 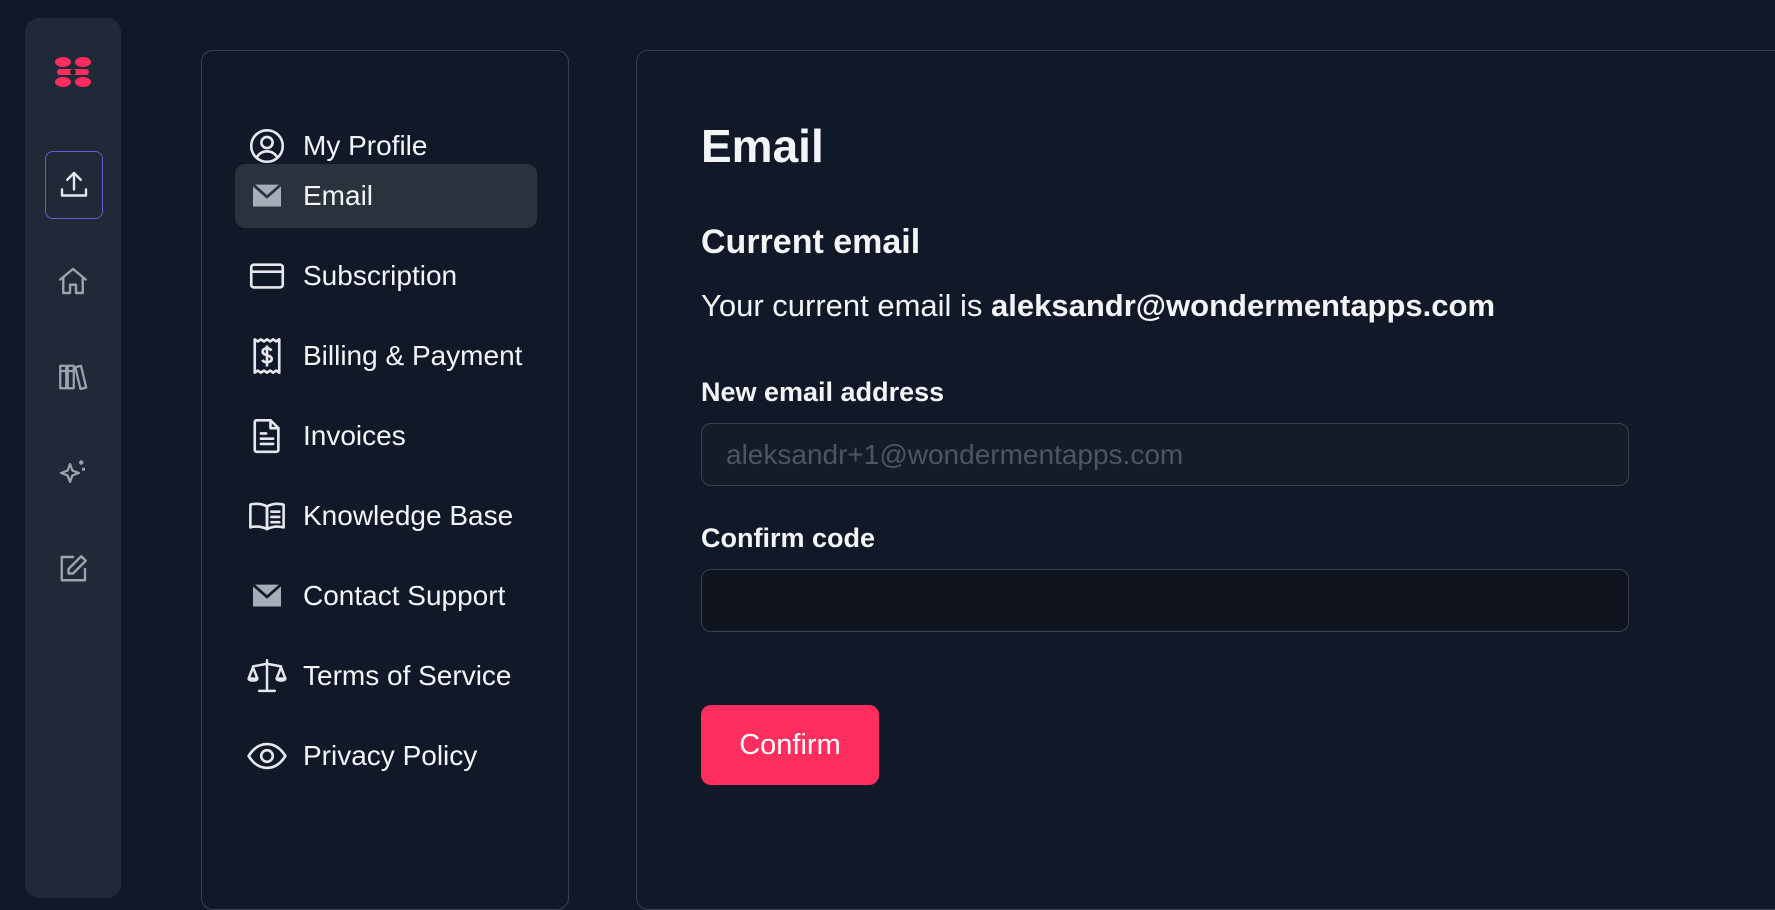 What do you see at coordinates (267, 516) in the screenshot?
I see `book-open-icon` at bounding box center [267, 516].